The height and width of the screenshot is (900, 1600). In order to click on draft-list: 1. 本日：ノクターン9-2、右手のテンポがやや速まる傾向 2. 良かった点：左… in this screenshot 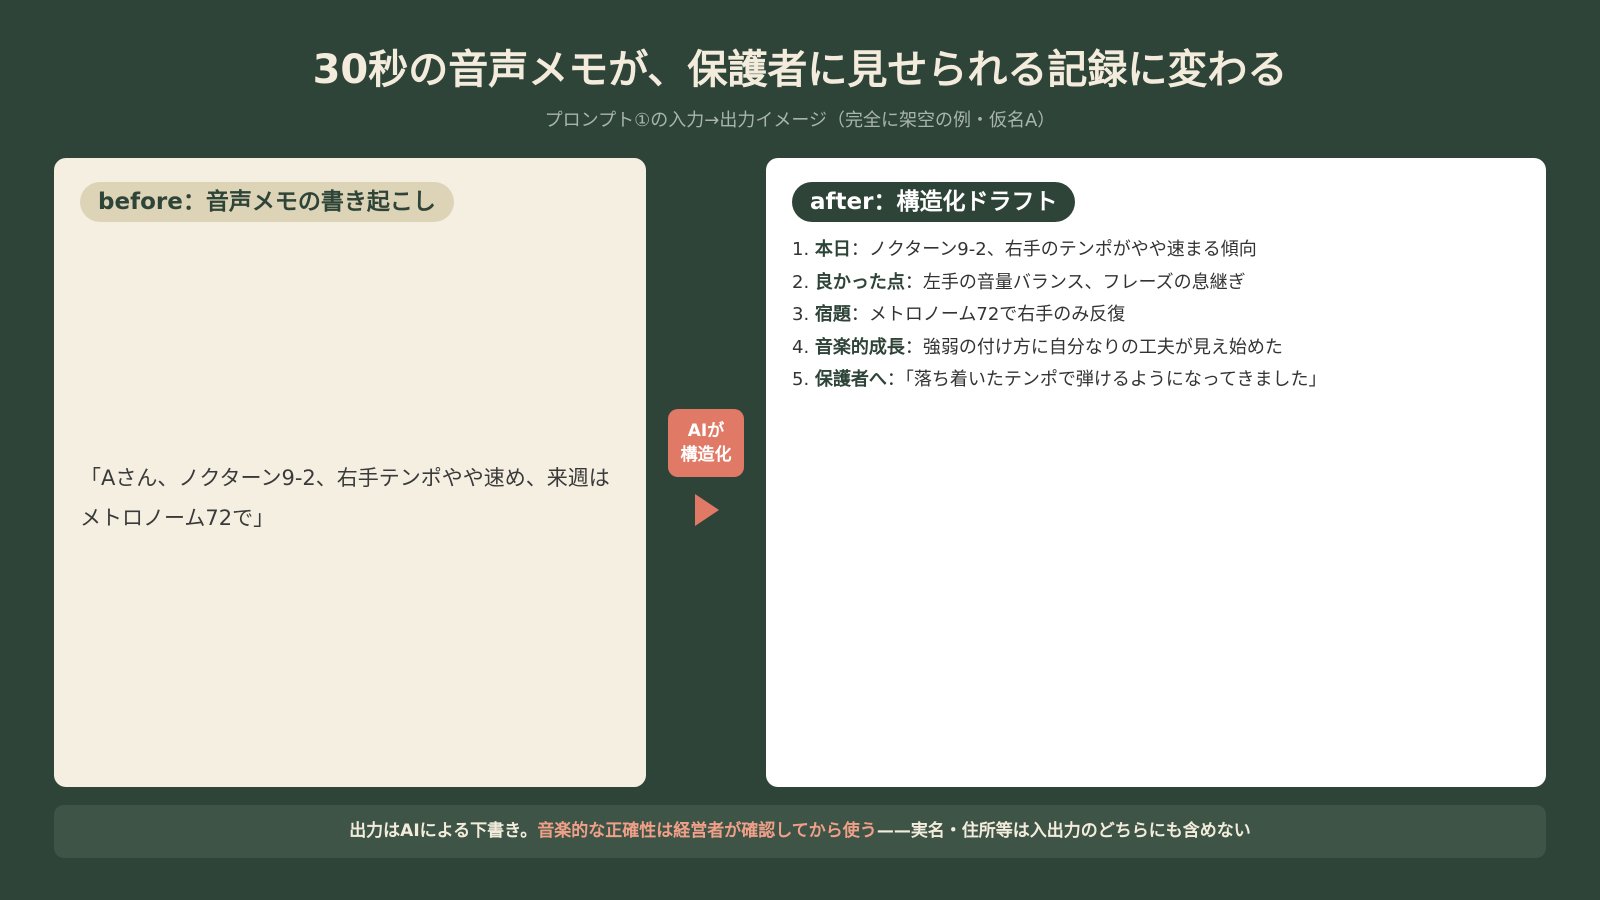, I will do `click(1157, 315)`.